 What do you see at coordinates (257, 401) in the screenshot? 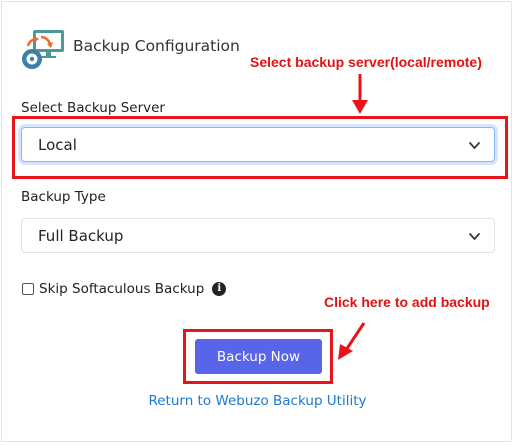
I see `return-to-backup-utility-link: Return to Webuzo Backup Utility` at bounding box center [257, 401].